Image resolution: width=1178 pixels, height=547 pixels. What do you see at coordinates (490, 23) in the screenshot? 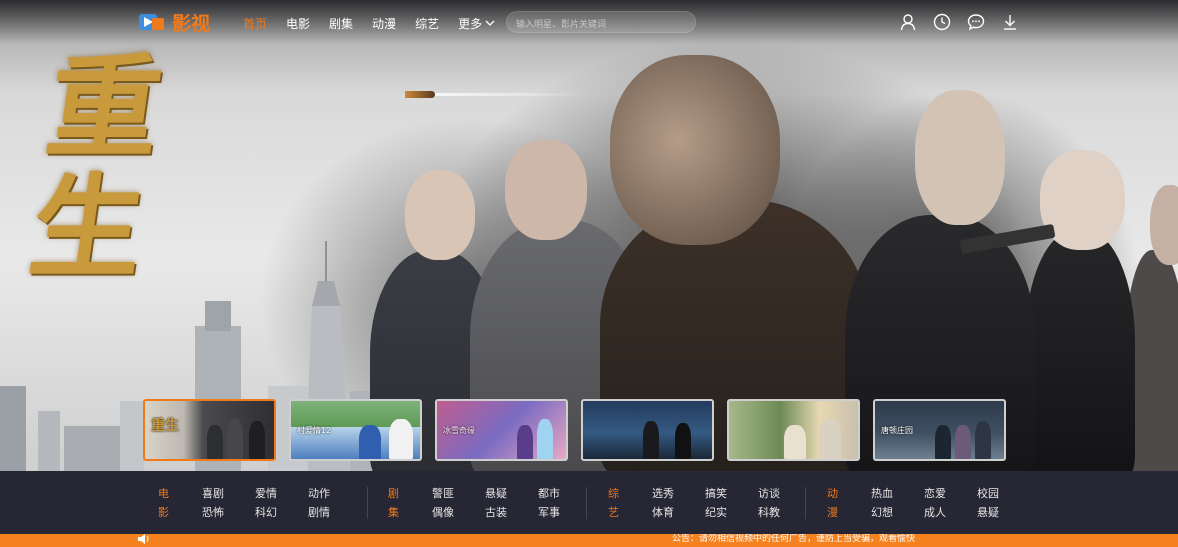
I see `chevron-down-icon` at bounding box center [490, 23].